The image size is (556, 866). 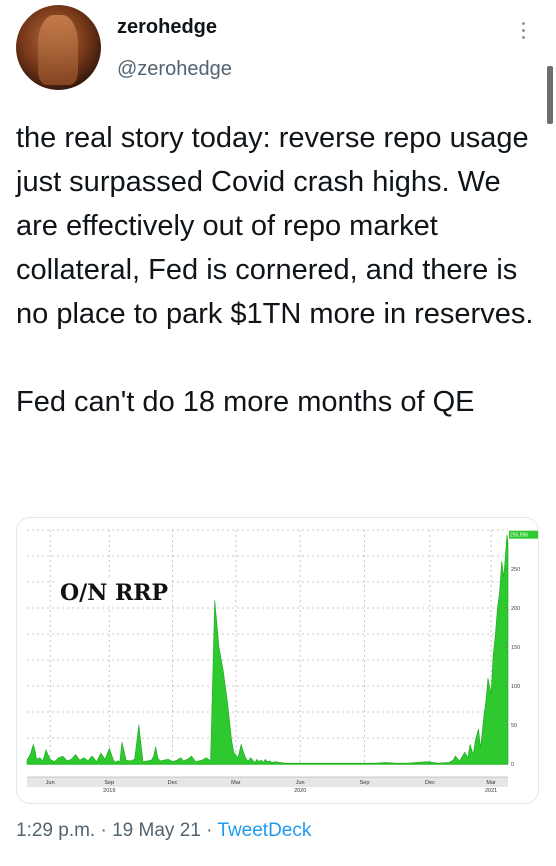 What do you see at coordinates (512, 765) in the screenshot?
I see `y-tick-label: 0` at bounding box center [512, 765].